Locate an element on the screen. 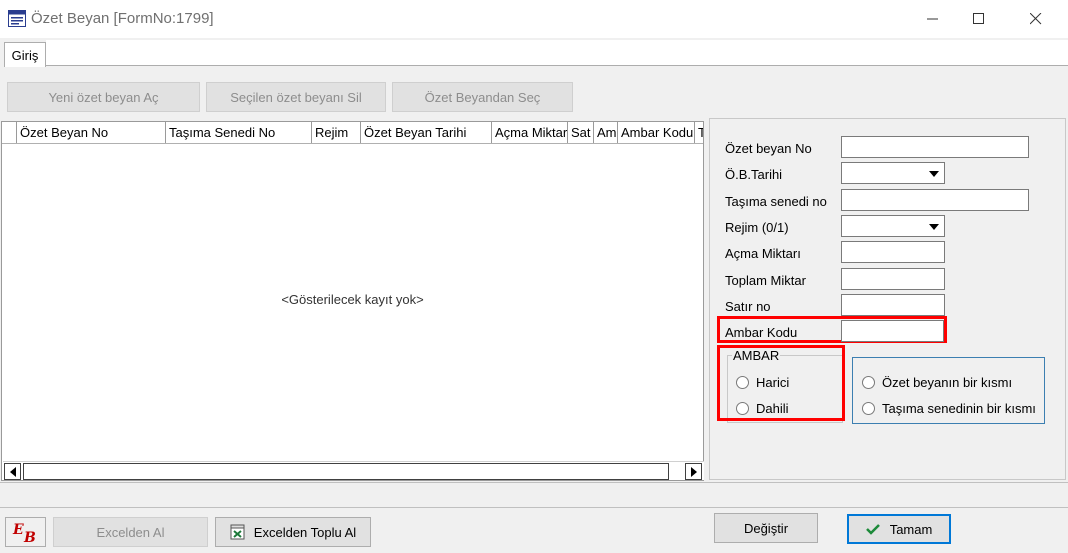  maximize-button is located at coordinates (979, 19).